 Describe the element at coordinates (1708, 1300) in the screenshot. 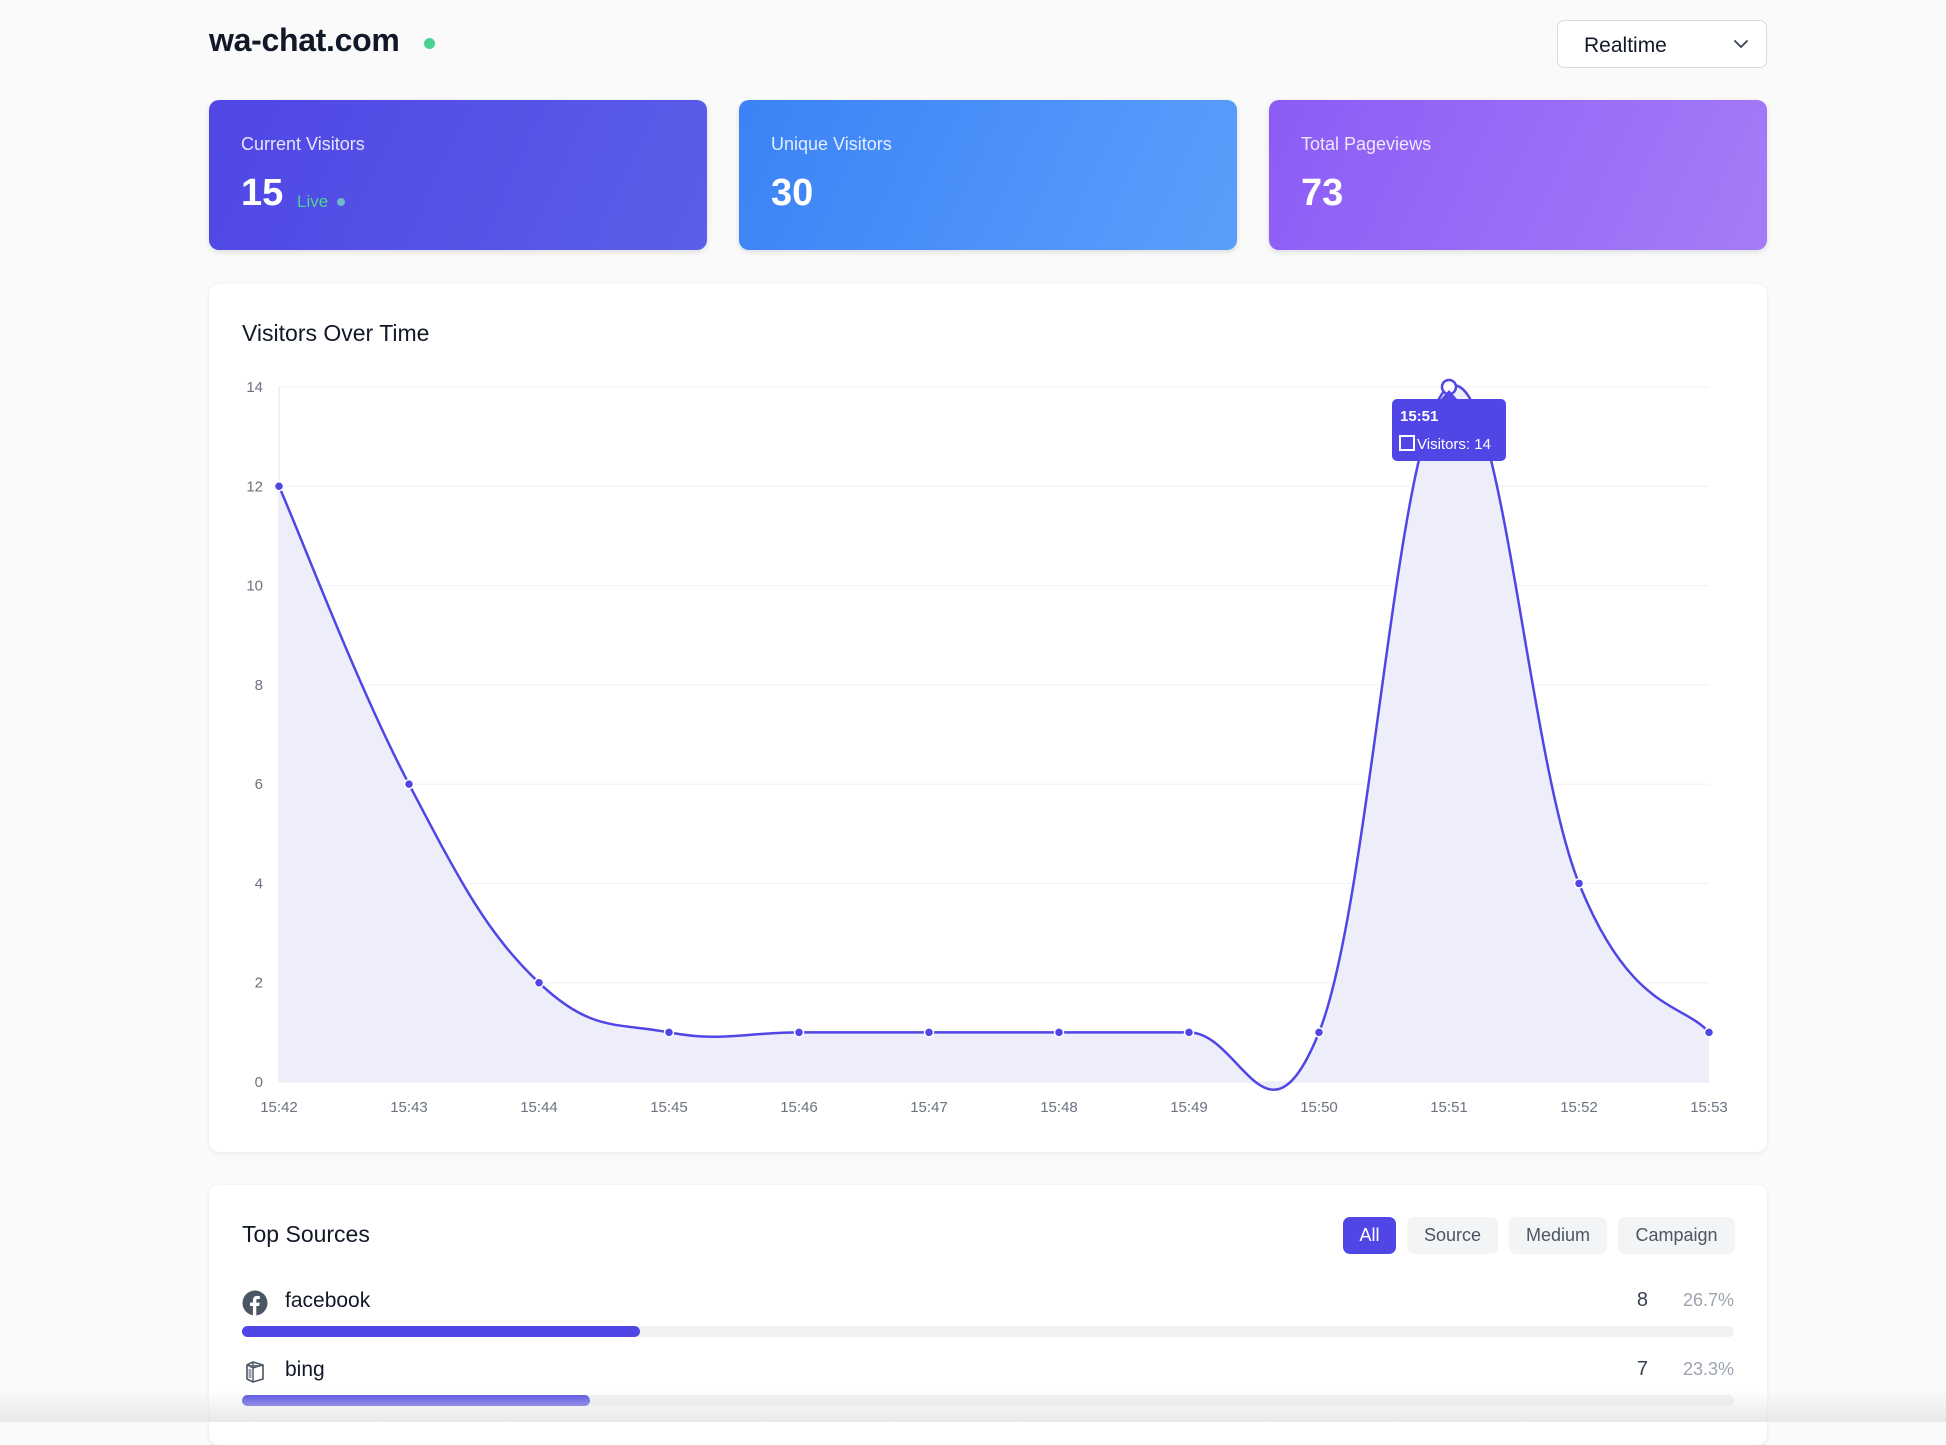

I see `source-percent: 26.7%` at that location.